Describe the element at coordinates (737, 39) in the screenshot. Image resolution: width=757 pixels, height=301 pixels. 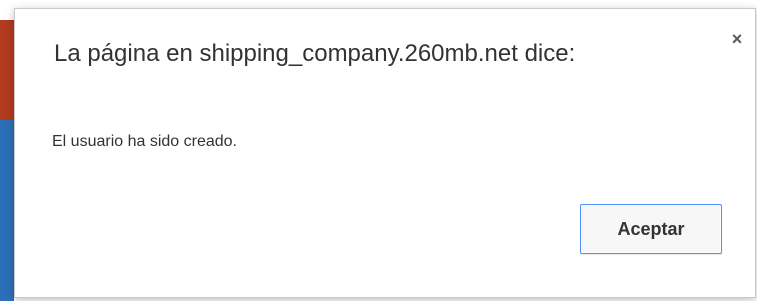
I see `close-icon: ×` at that location.